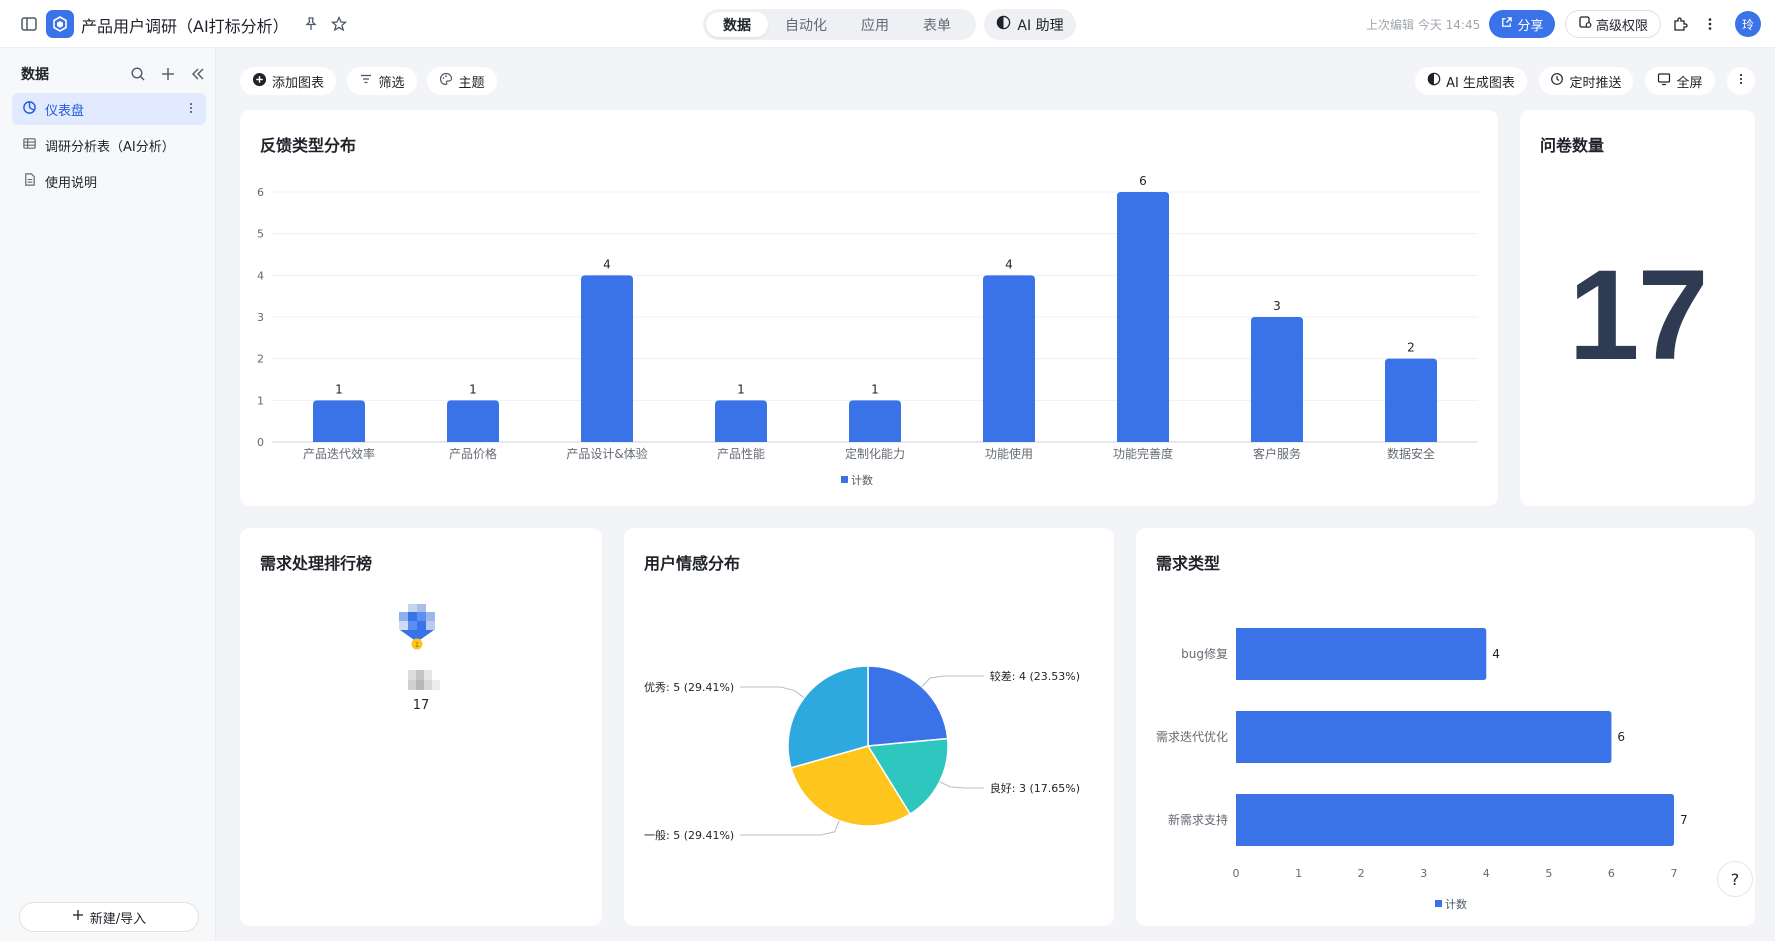 This screenshot has height=941, width=1775. Describe the element at coordinates (1040, 25) in the screenshot. I see `ai-assistant-label: AI 助理` at that location.